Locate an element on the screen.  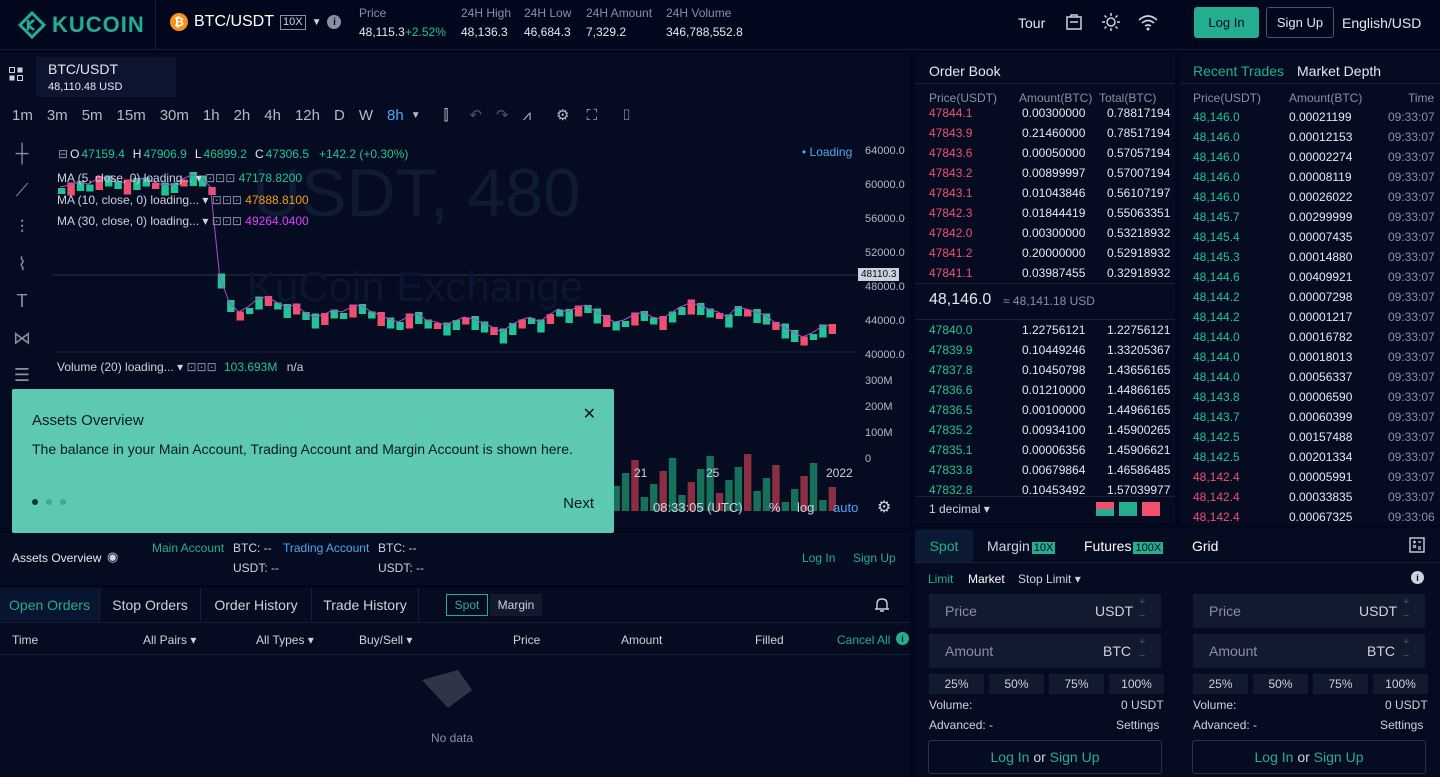
buy-pct-100: 100% is located at coordinates (1136, 684).